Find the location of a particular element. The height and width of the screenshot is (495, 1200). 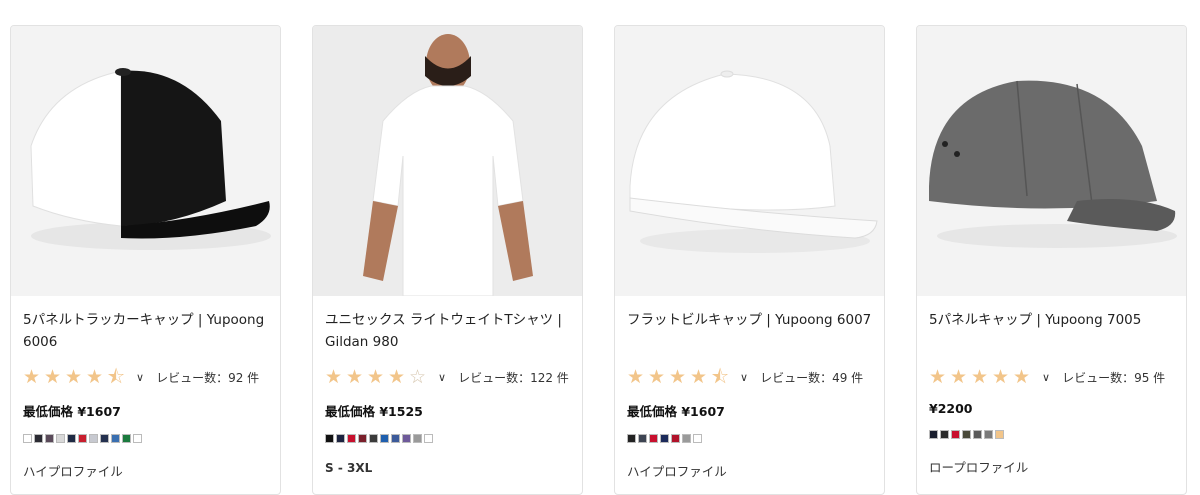

product-title: 5パネルトラッカーキャップ | Yupoong 6006 is located at coordinates (145, 331).